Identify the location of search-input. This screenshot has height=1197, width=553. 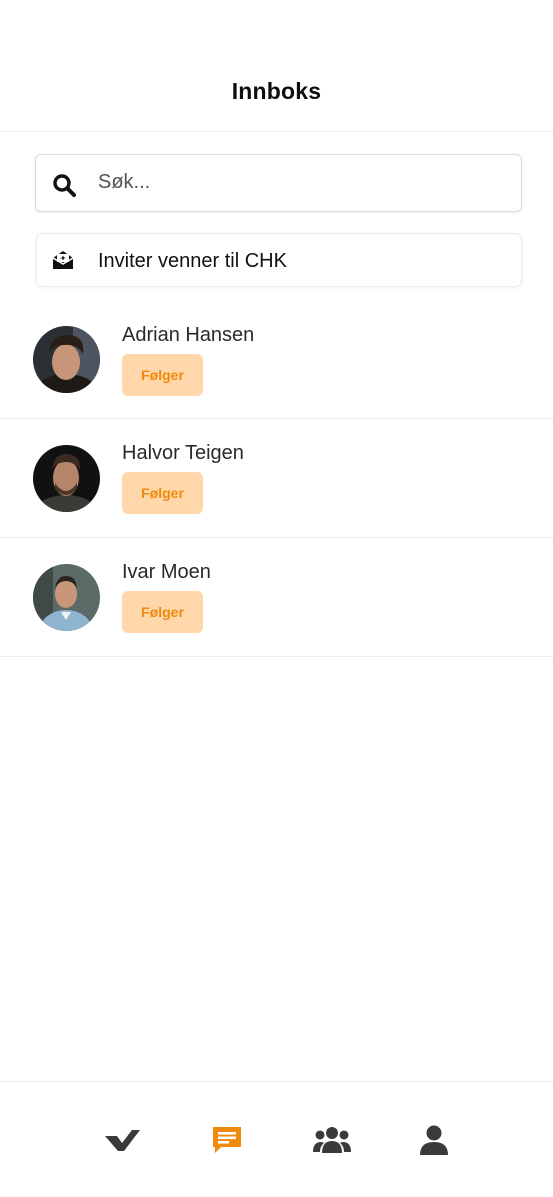
(303, 182).